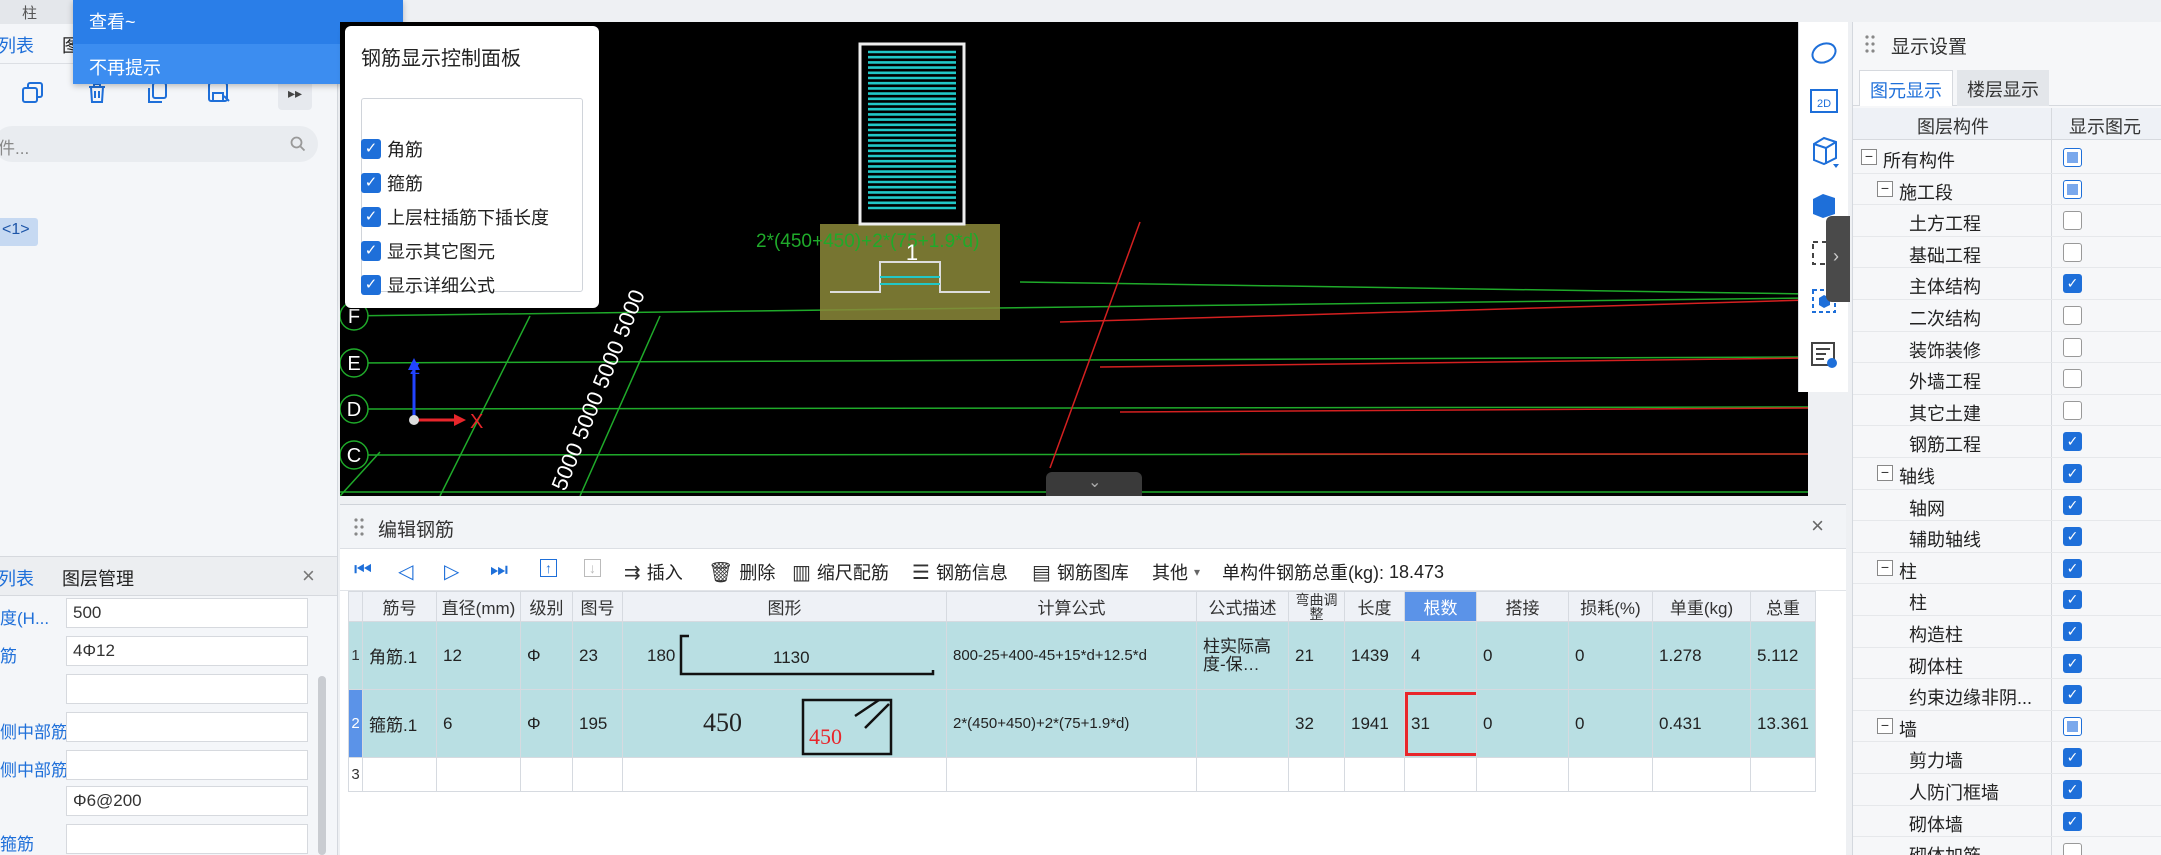 This screenshot has width=2161, height=855. What do you see at coordinates (1374, 723) in the screenshot?
I see `cell-length: 1941` at bounding box center [1374, 723].